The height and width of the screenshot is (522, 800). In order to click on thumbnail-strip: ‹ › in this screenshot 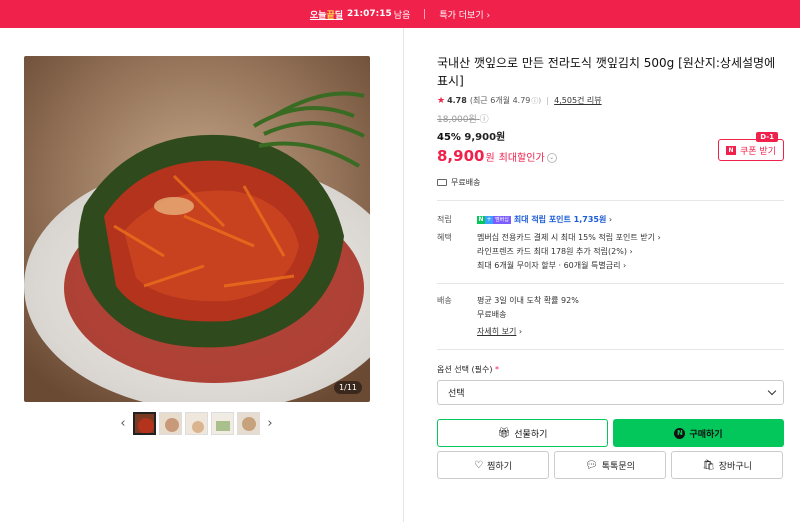, I will do `click(196, 423)`.